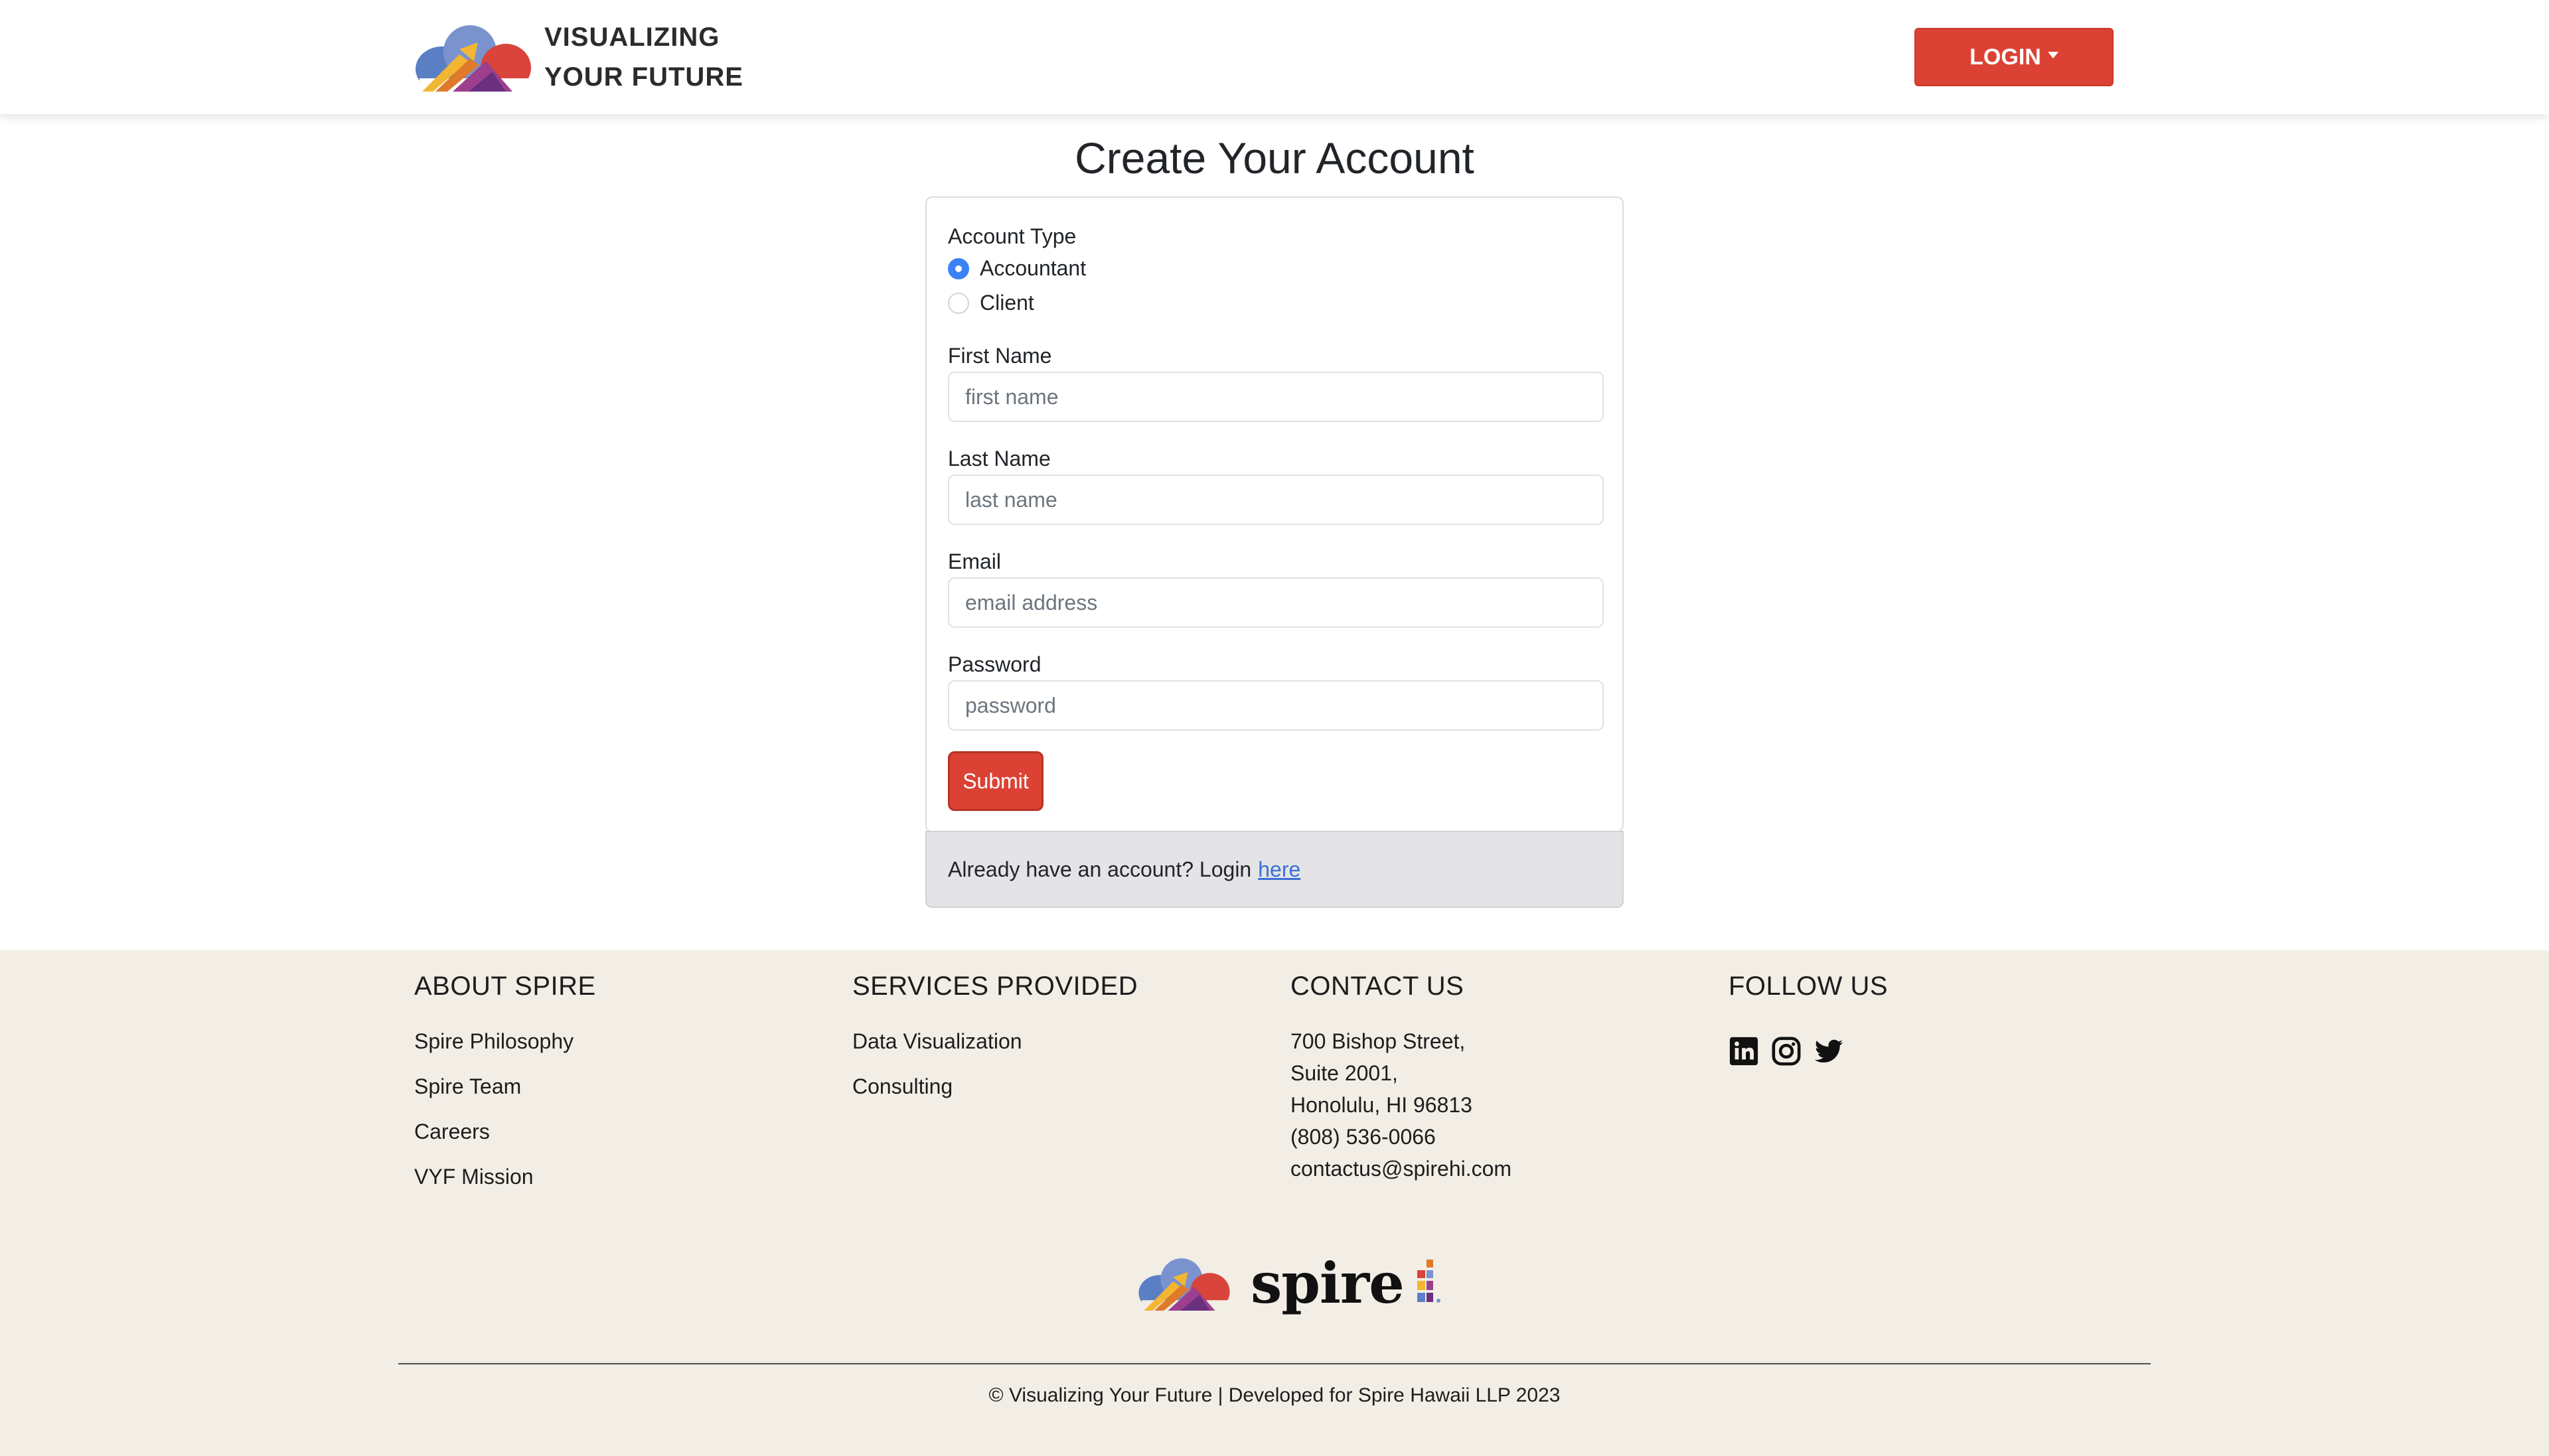 The width and height of the screenshot is (2549, 1456). I want to click on footer-logos: spire, so click(1289, 1283).